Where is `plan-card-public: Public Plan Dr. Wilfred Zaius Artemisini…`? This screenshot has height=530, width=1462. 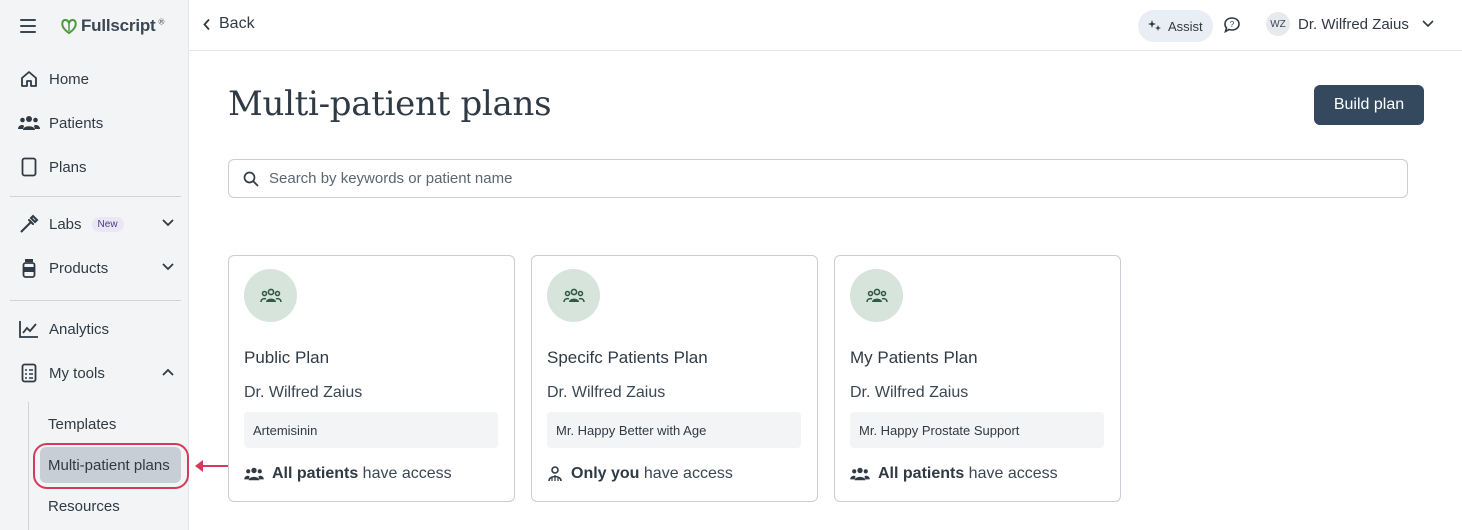
plan-card-public: Public Plan Dr. Wilfred Zaius Artemisini… is located at coordinates (371, 378).